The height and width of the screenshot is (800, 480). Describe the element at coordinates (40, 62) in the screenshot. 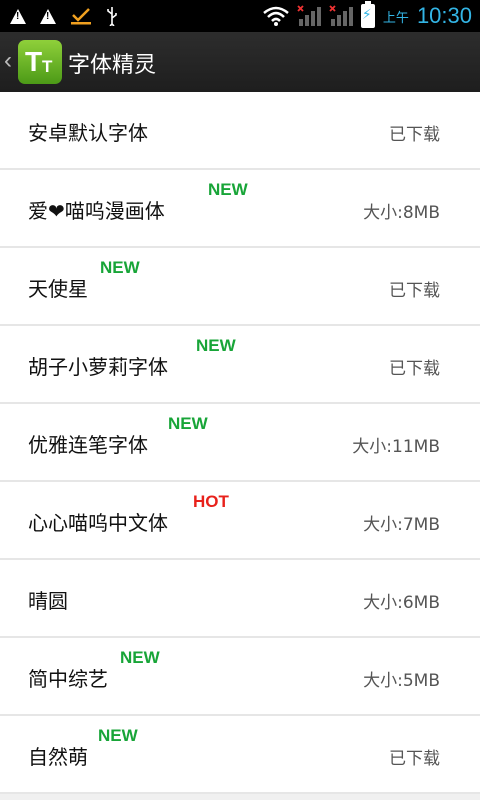

I see `app-icon: T T` at that location.